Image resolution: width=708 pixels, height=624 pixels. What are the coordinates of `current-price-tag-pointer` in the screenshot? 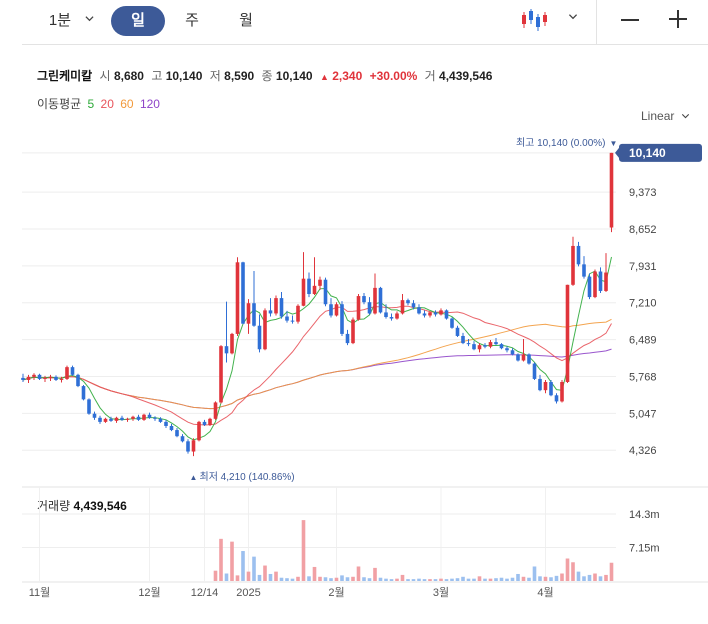 It's located at (617, 152).